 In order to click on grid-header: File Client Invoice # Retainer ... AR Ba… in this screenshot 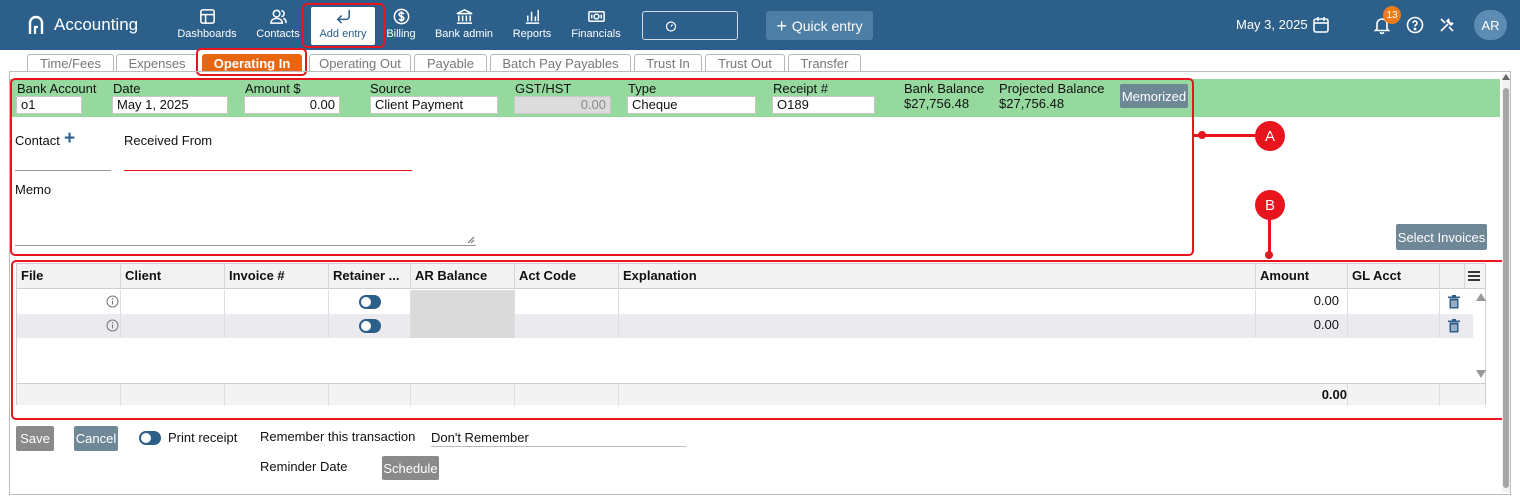, I will do `click(751, 276)`.